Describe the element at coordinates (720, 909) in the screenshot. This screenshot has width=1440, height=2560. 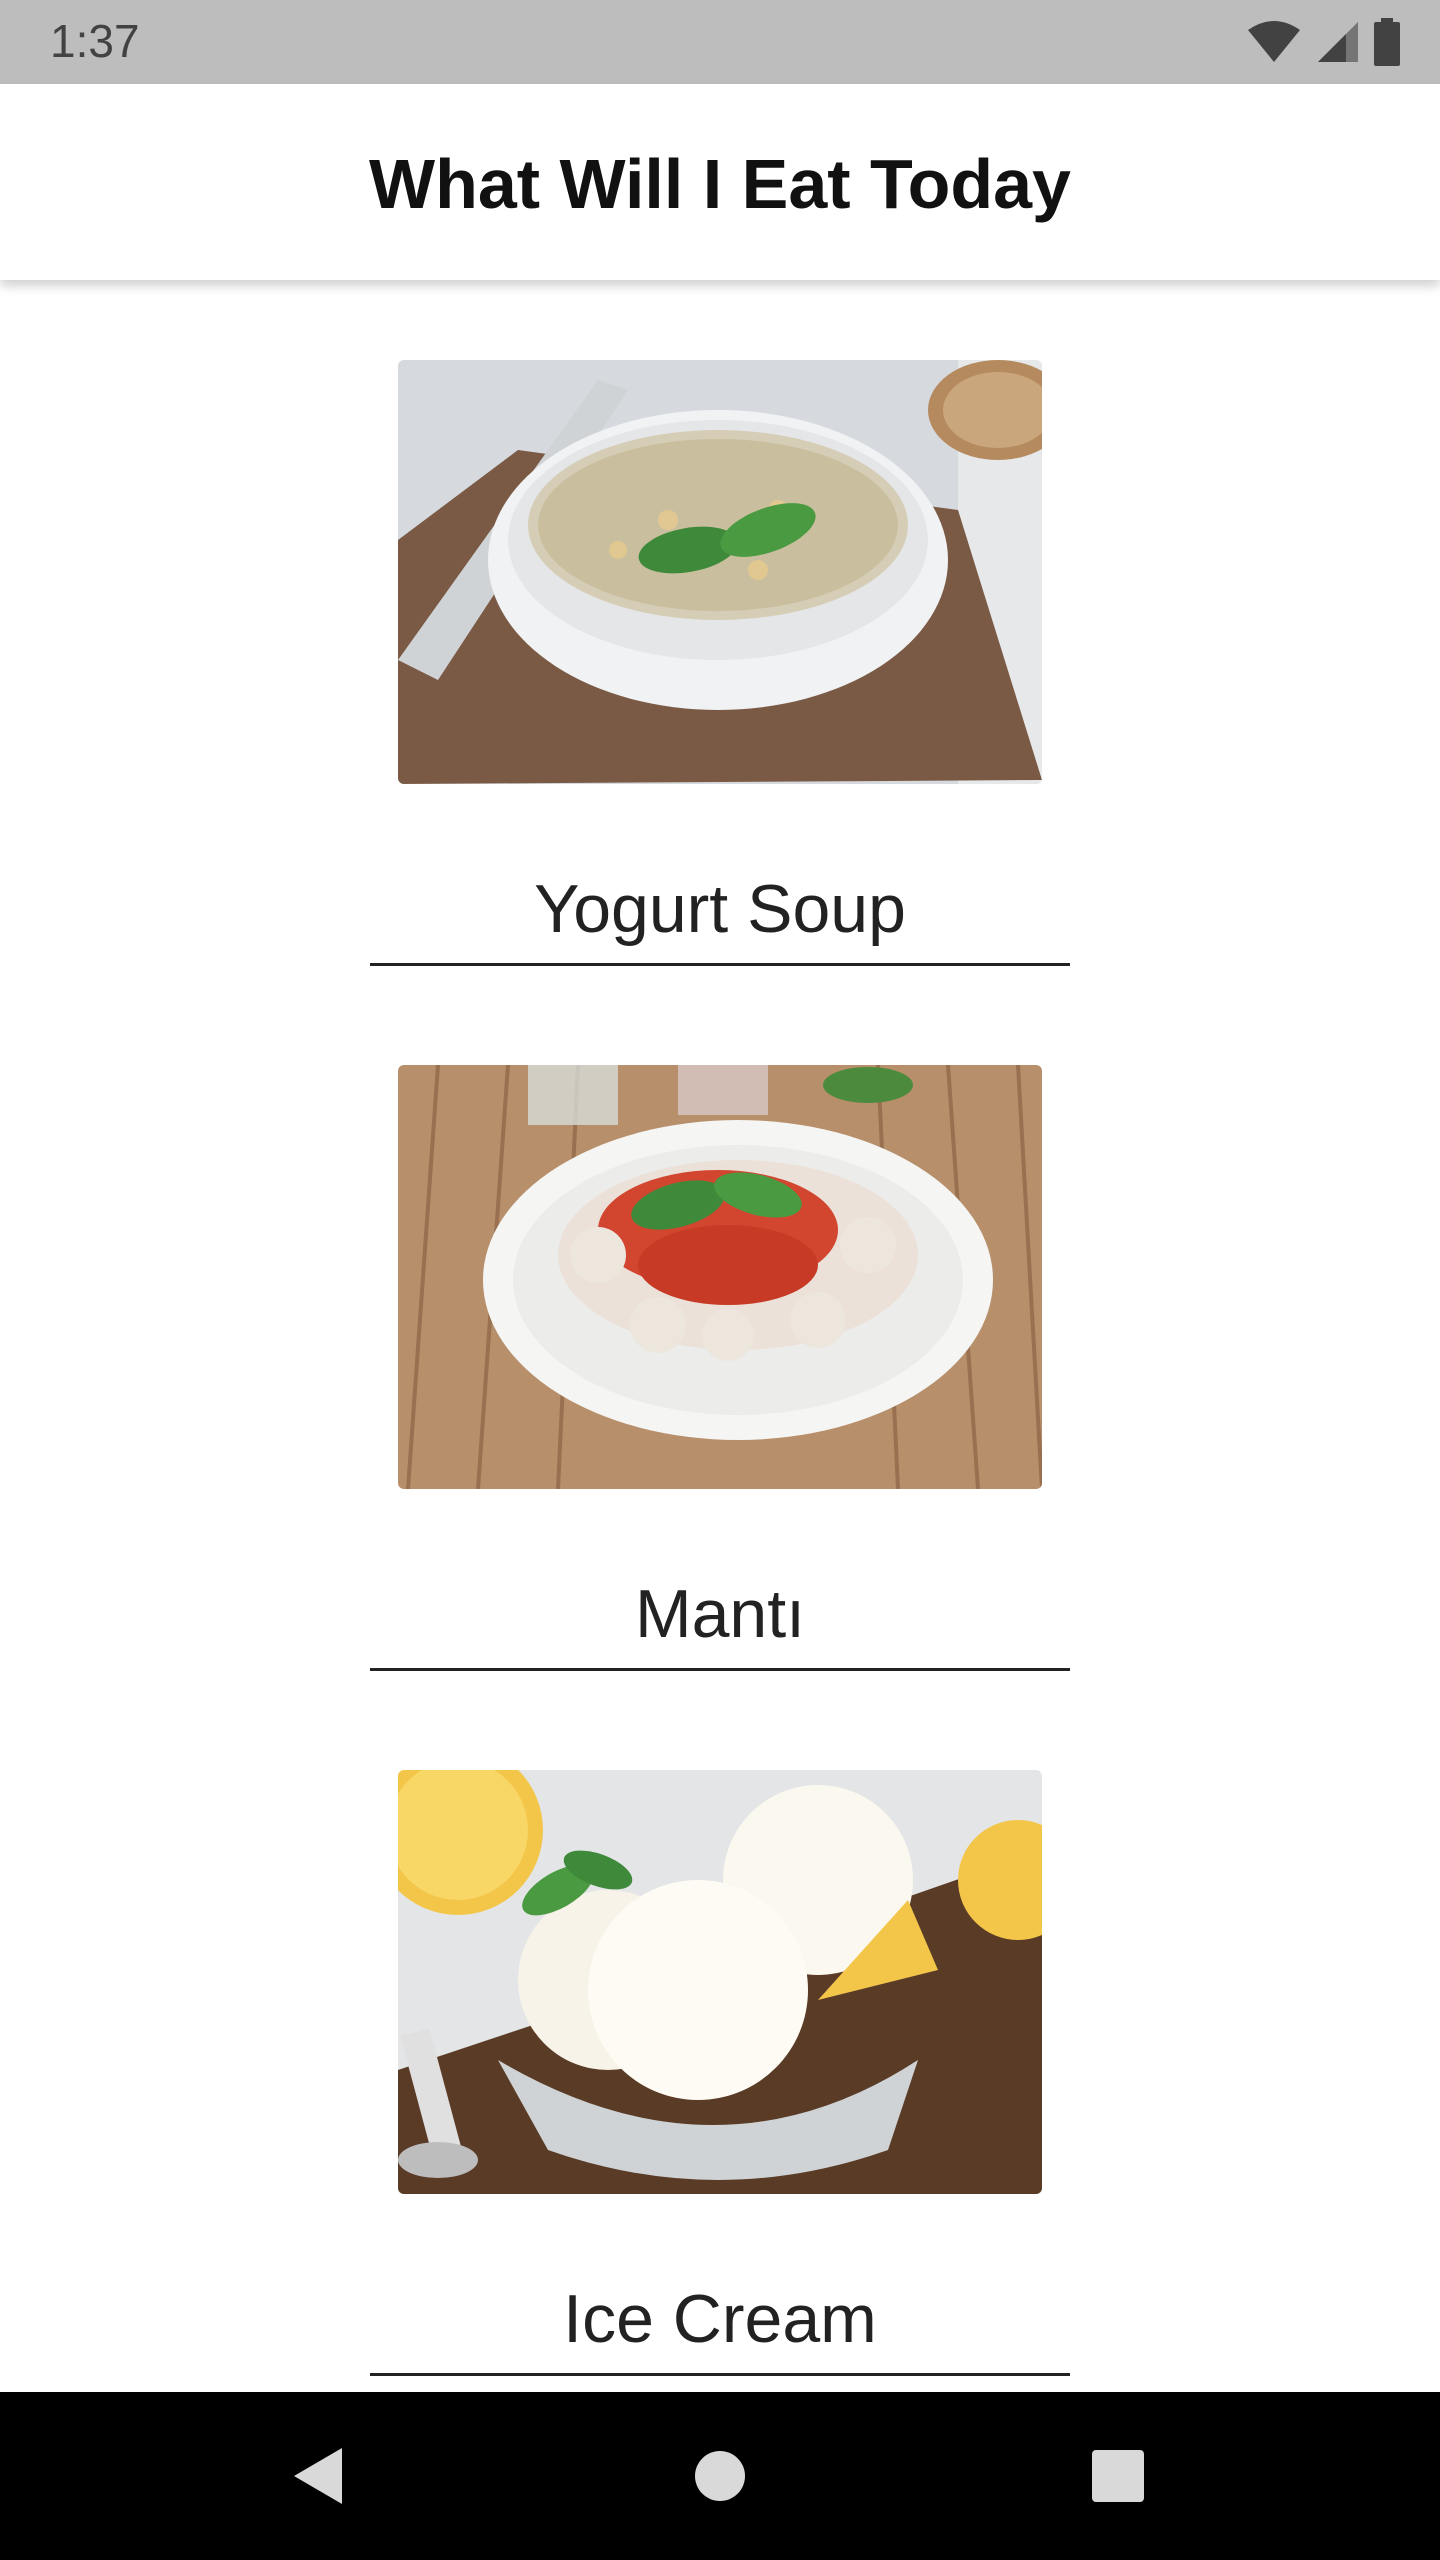
I see `food-name: Yogurt Soup` at that location.